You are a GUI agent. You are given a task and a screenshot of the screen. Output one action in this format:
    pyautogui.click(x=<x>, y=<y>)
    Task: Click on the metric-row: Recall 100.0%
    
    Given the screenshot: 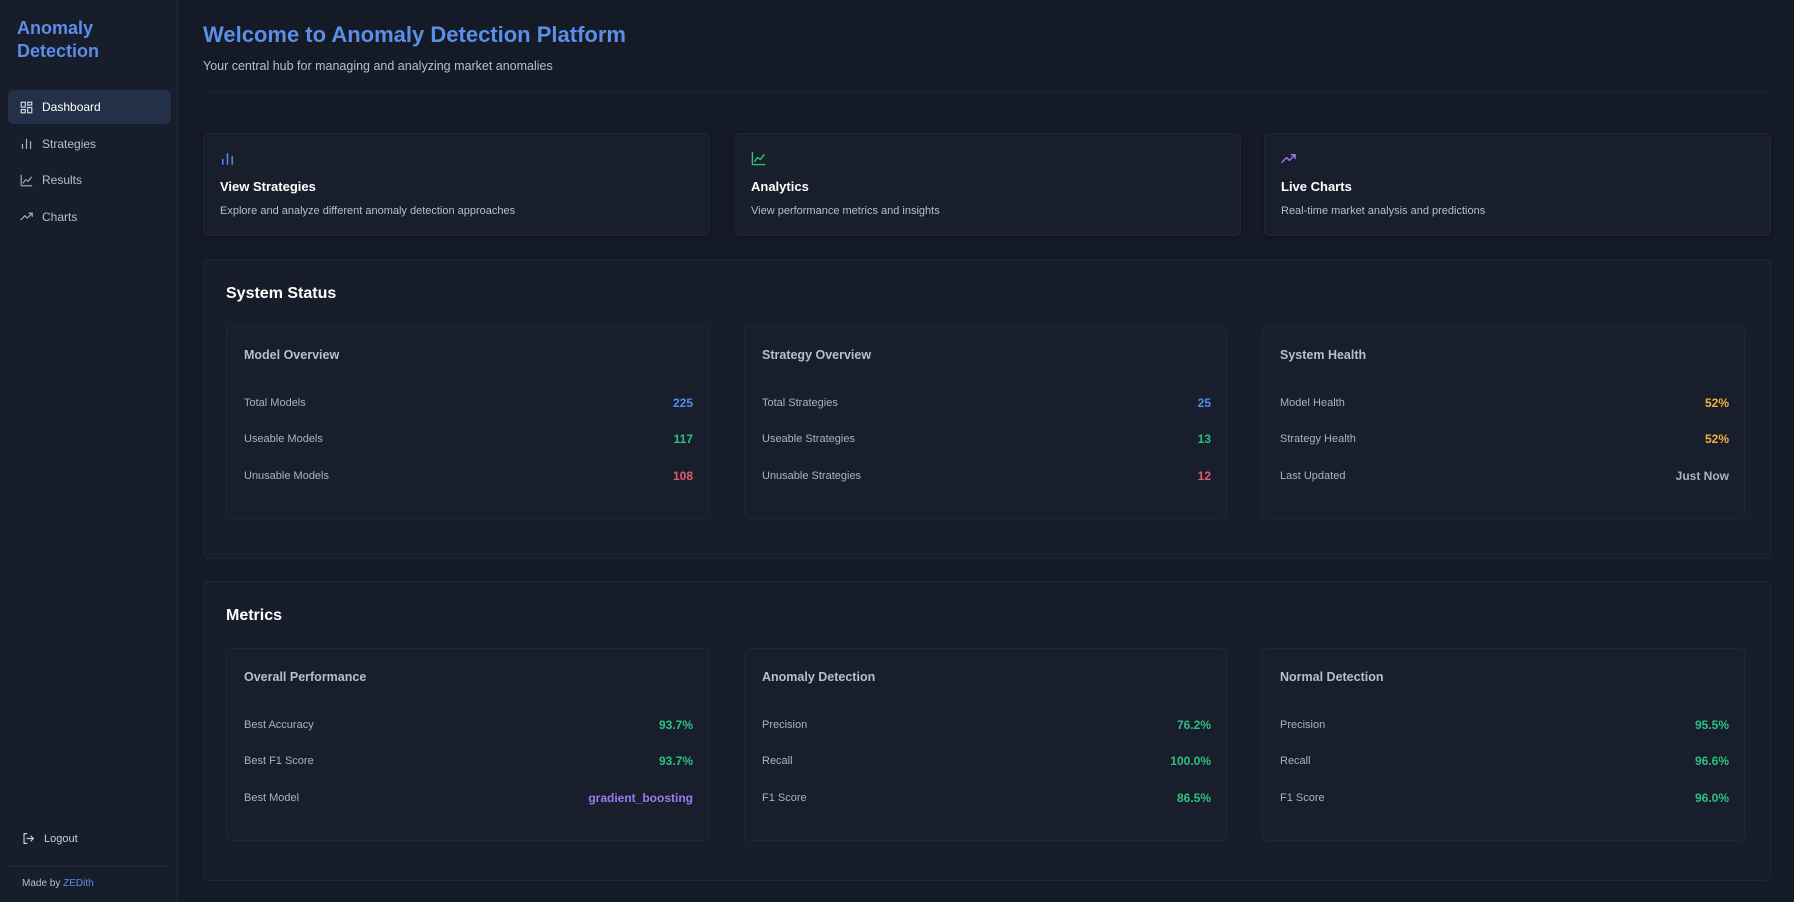 What is the action you would take?
    pyautogui.click(x=986, y=761)
    